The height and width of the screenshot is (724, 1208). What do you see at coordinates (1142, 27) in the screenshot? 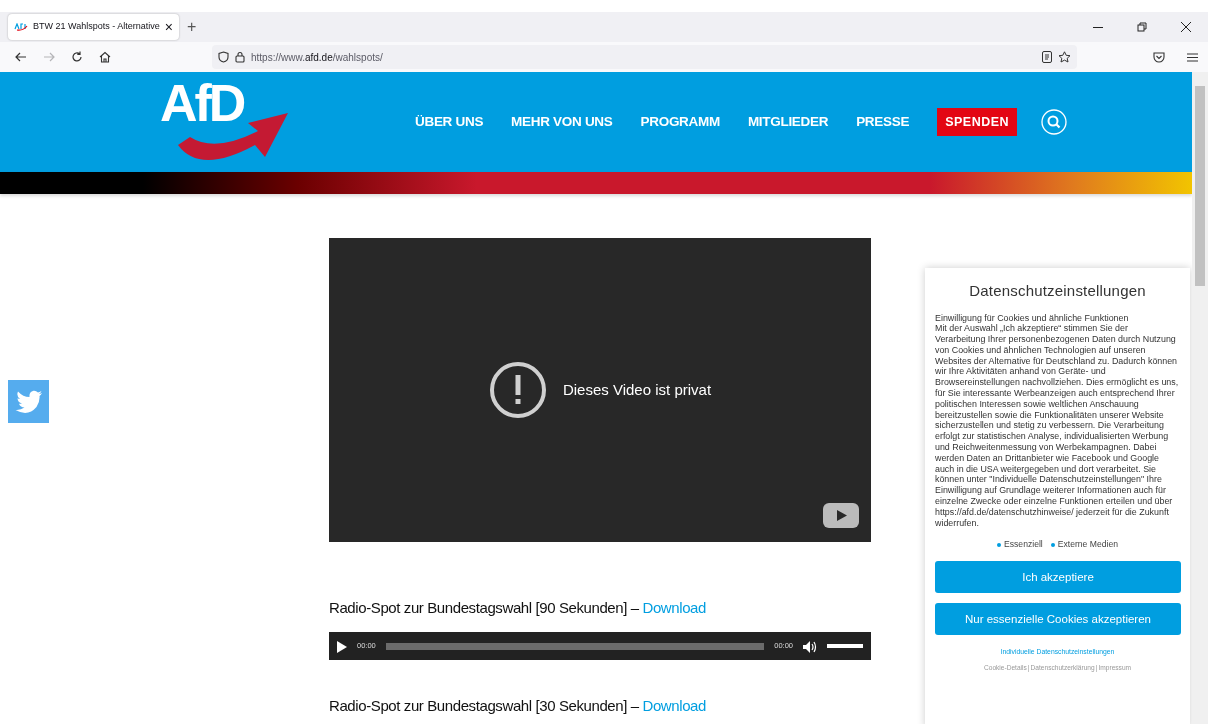
I see `restore-icon` at bounding box center [1142, 27].